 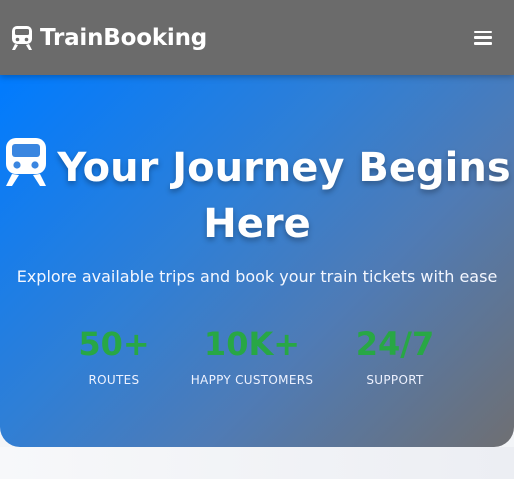 What do you see at coordinates (252, 380) in the screenshot?
I see `stat-label: Happy Customers` at bounding box center [252, 380].